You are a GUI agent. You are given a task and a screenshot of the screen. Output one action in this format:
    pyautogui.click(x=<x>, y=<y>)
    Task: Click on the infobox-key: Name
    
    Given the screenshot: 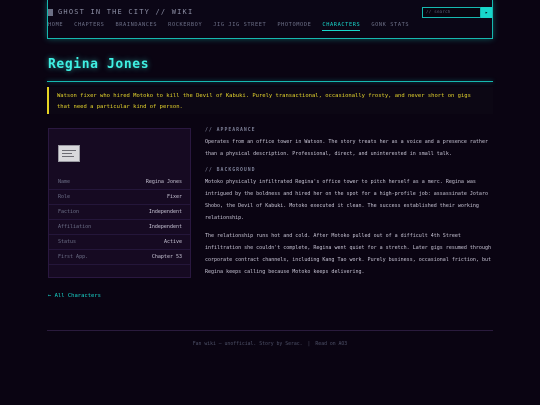 What is the action you would take?
    pyautogui.click(x=64, y=182)
    